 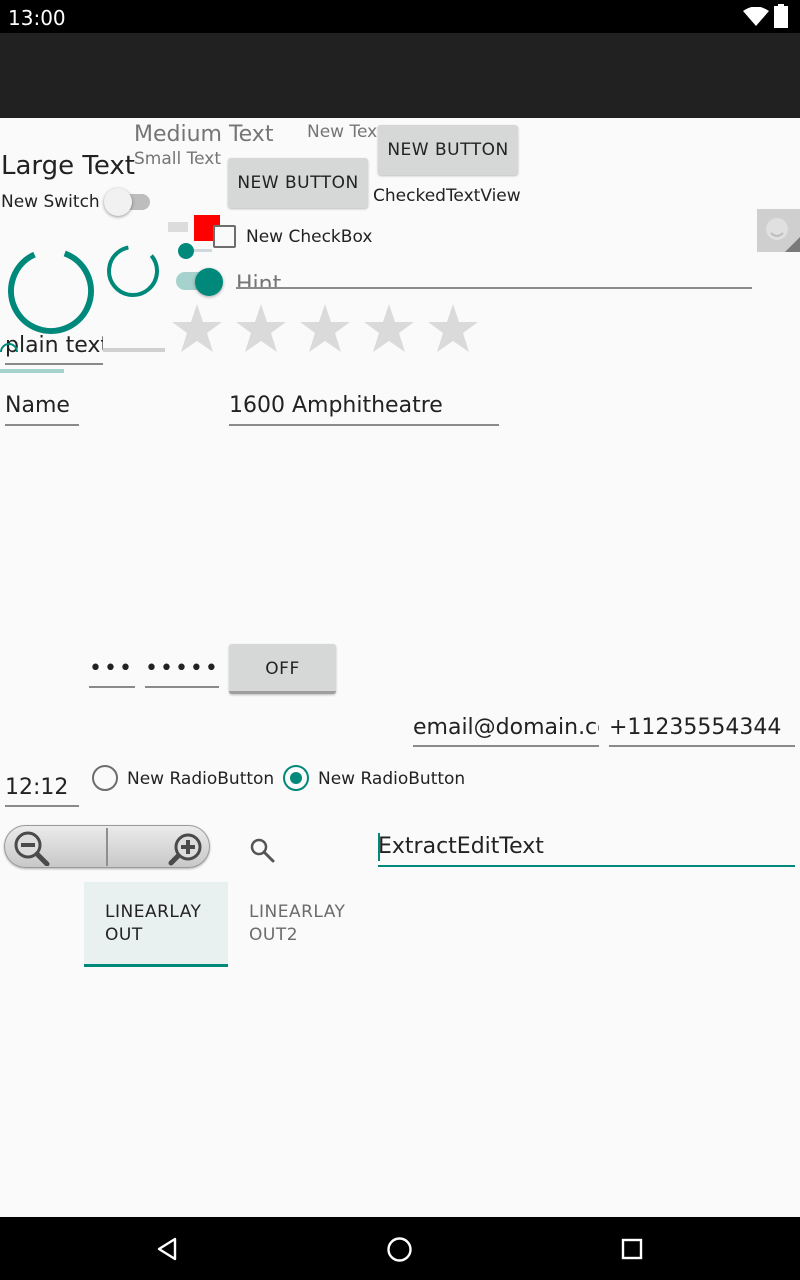 I want to click on tab-linearlayout2-label: LINEARLAYOUT2, so click(x=297, y=923).